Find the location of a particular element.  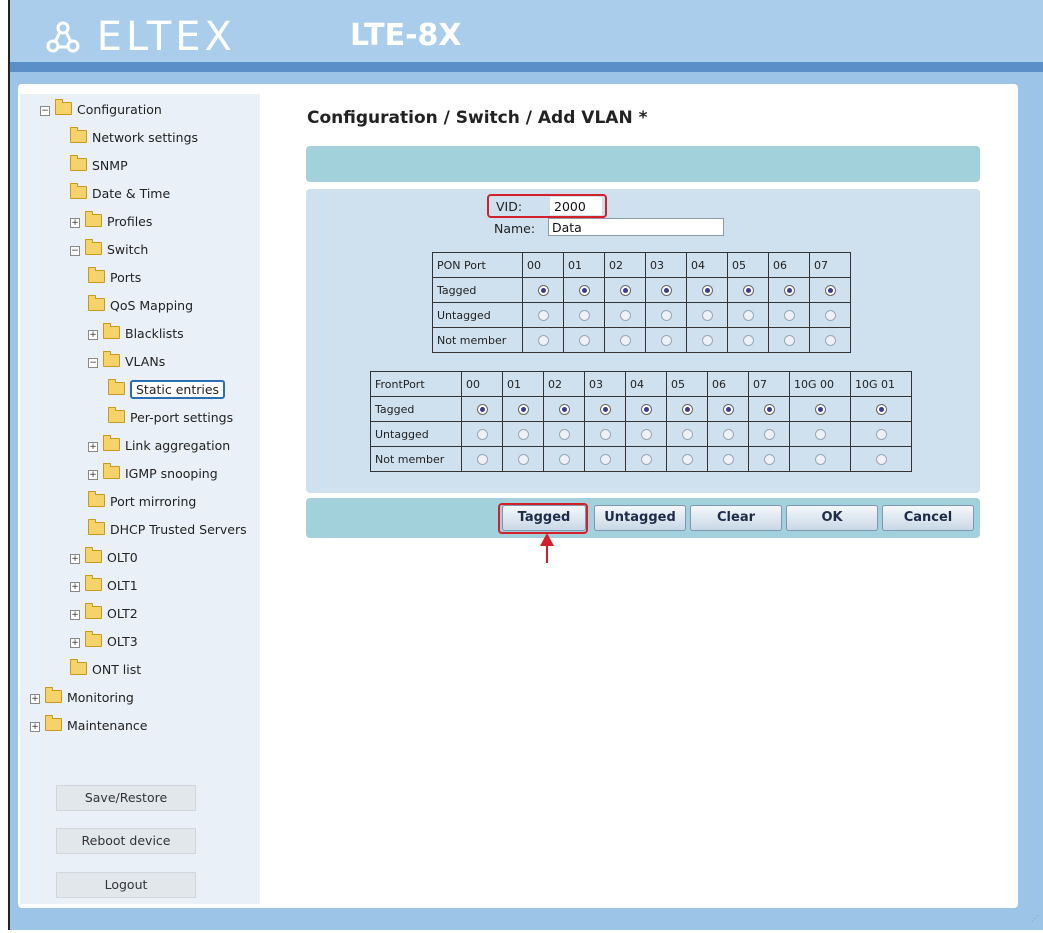

sidebar-item-vlans: − VLANs is located at coordinates (126, 361).